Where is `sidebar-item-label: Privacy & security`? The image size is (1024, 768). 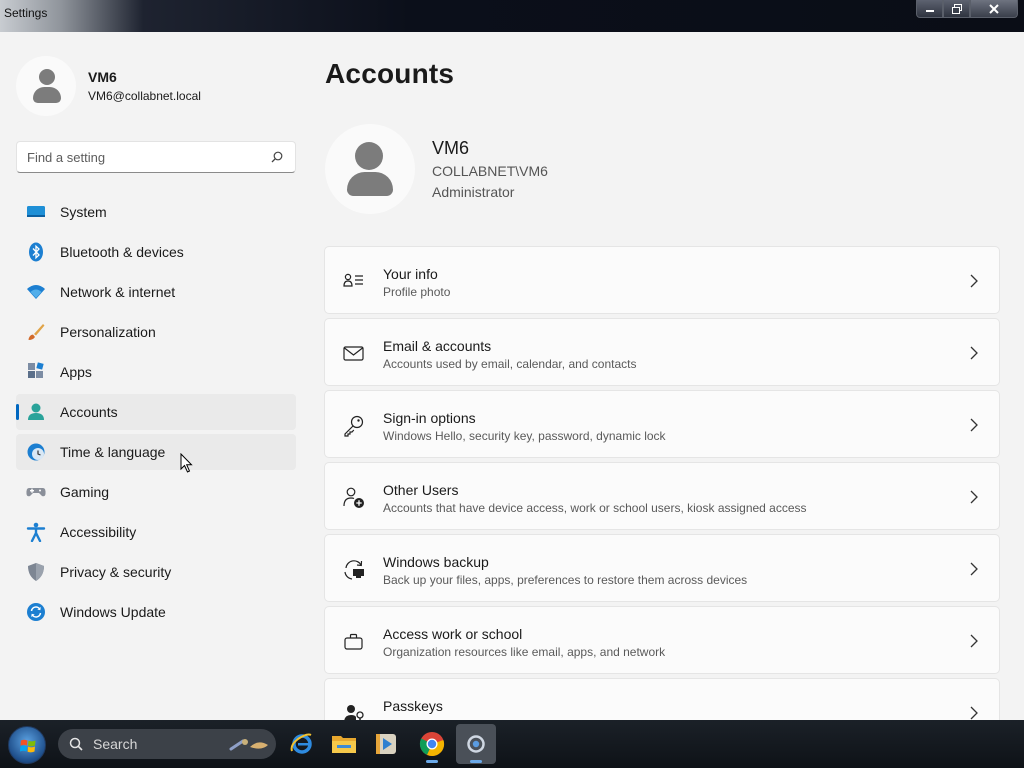
sidebar-item-label: Privacy & security is located at coordinates (116, 572).